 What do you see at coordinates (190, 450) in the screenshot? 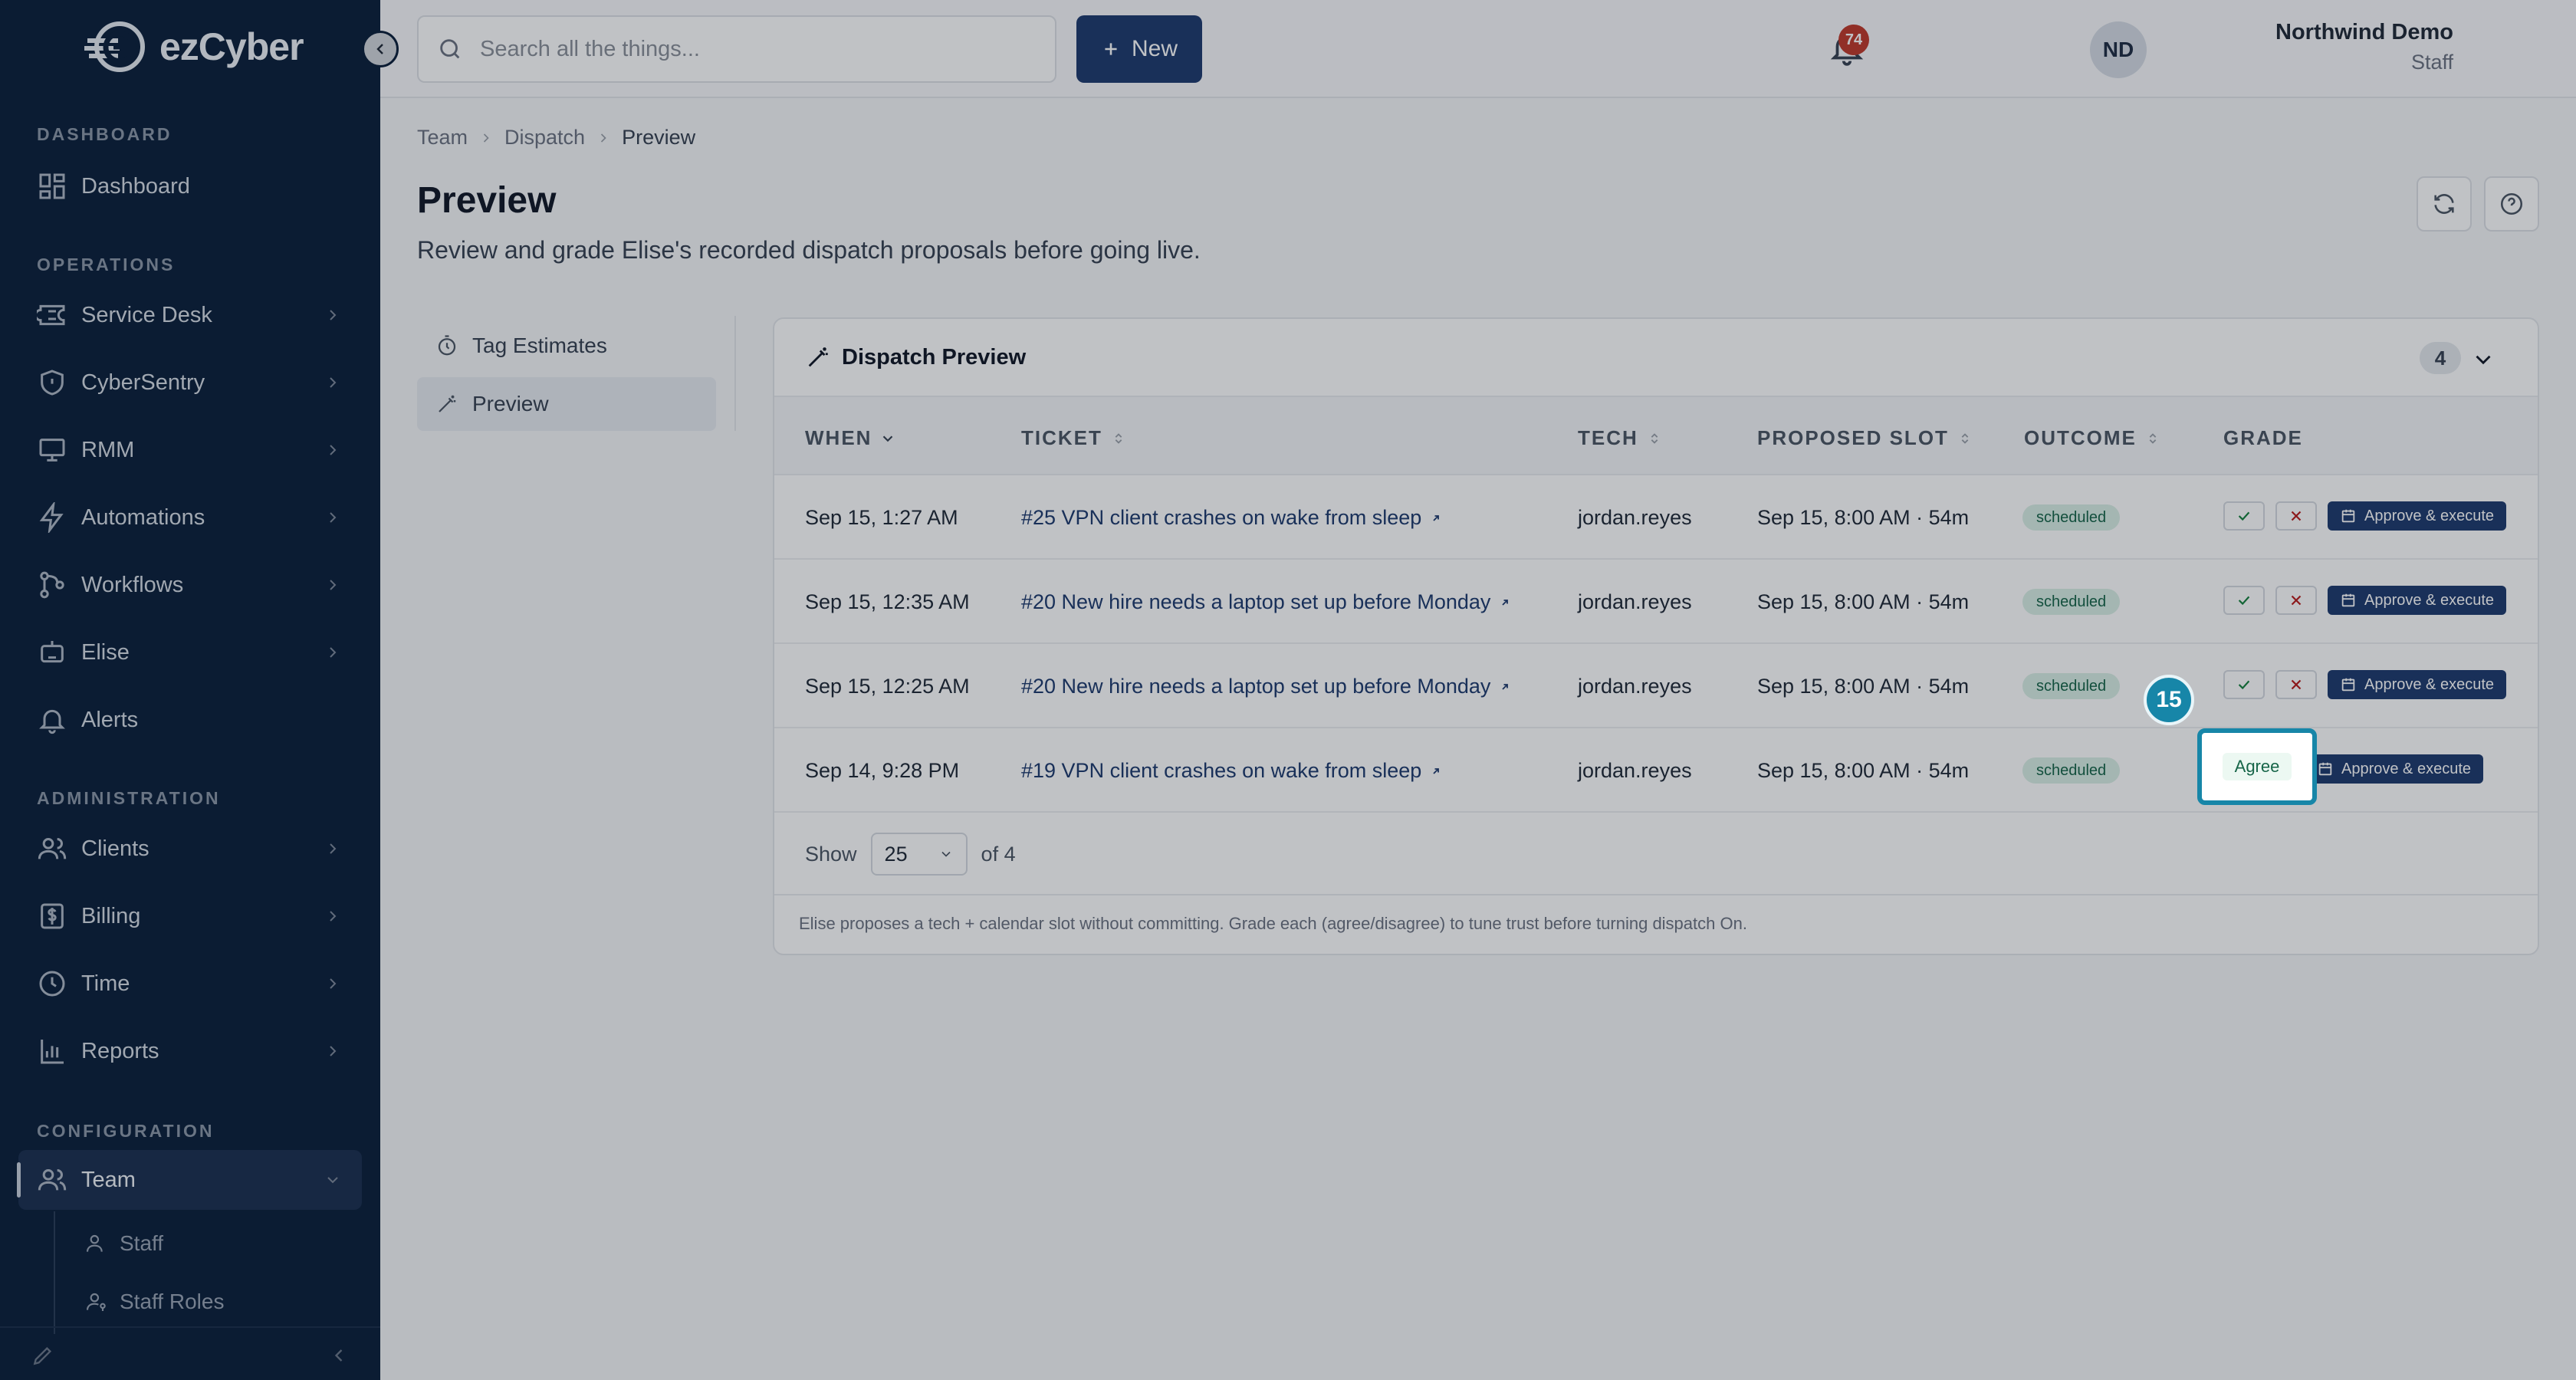
I see `sidebar-item-rmm: RMM` at bounding box center [190, 450].